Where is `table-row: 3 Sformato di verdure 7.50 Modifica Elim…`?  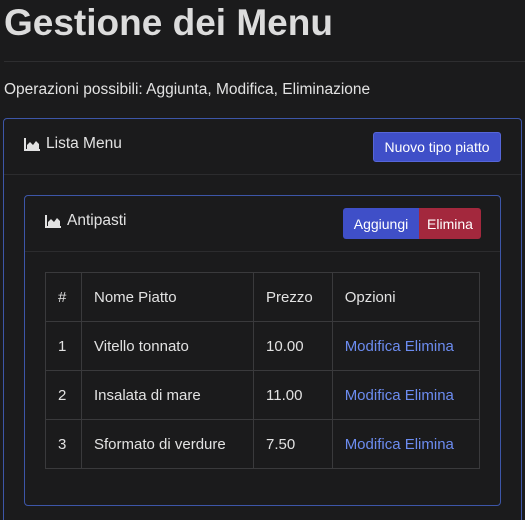
table-row: 3 Sformato di verdure 7.50 Modifica Elim… is located at coordinates (263, 444).